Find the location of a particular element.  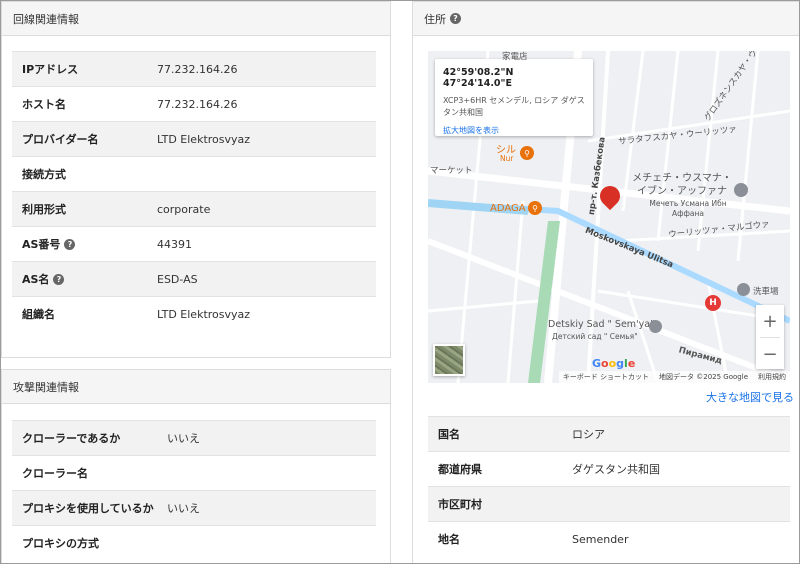

row-value: Semender is located at coordinates (600, 539).